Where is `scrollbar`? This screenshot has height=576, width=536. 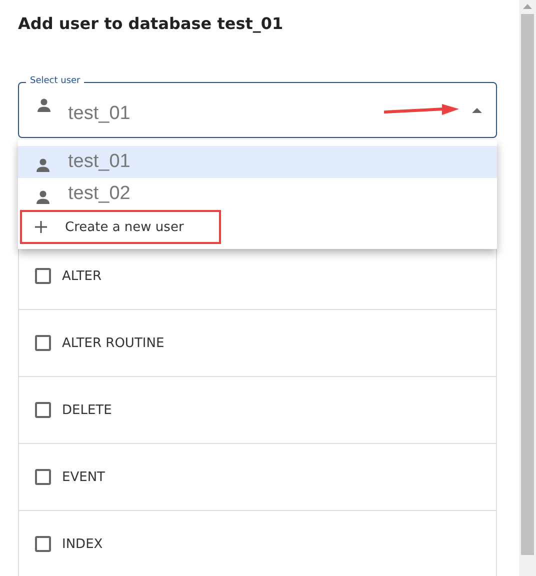
scrollbar is located at coordinates (527, 288).